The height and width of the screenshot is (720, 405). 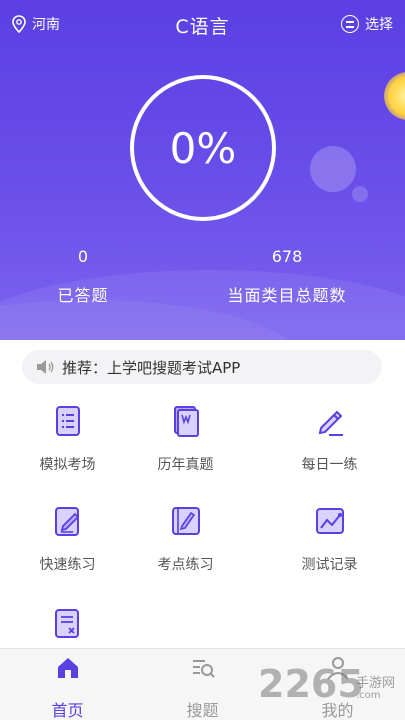 What do you see at coordinates (67, 710) in the screenshot?
I see `tab-label: 首页` at bounding box center [67, 710].